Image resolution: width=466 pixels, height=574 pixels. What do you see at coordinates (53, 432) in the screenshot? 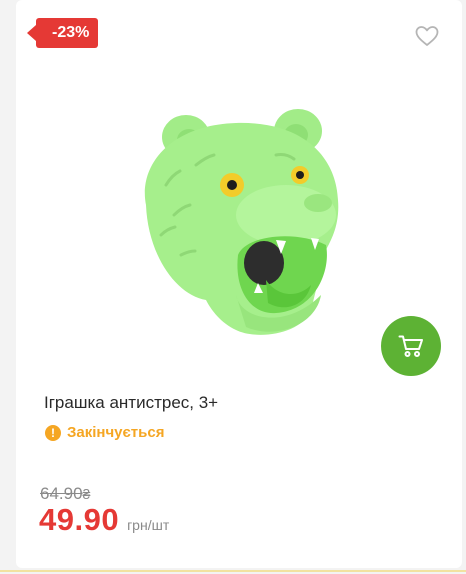
I see `warning-circle-icon: !` at bounding box center [53, 432].